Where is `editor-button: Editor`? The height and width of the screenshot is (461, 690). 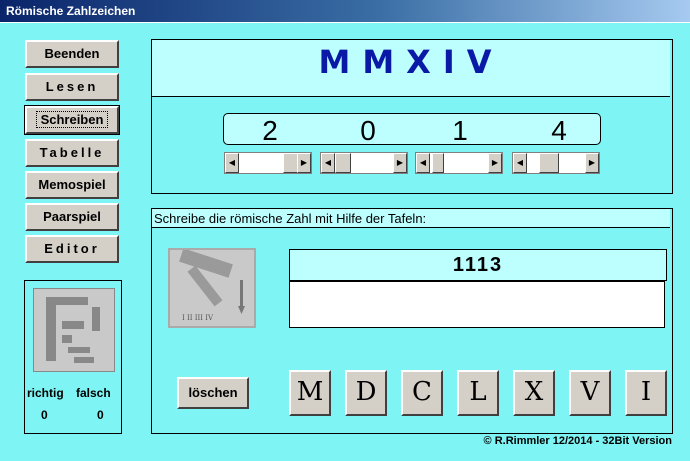
editor-button: Editor is located at coordinates (72, 249).